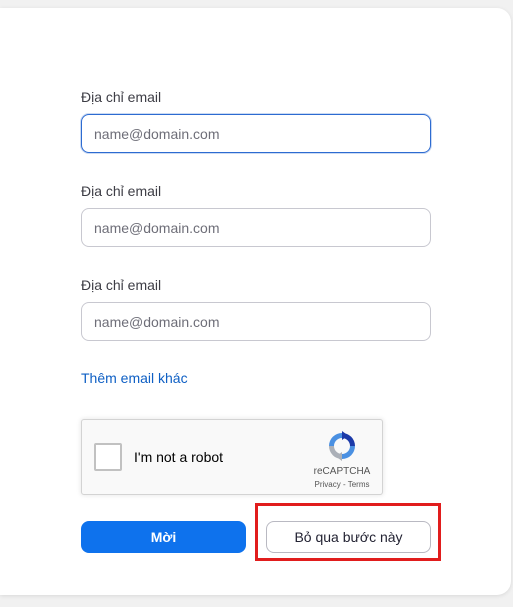 The width and height of the screenshot is (513, 607). I want to click on email-label-3: Địa chỉ email, so click(121, 285).